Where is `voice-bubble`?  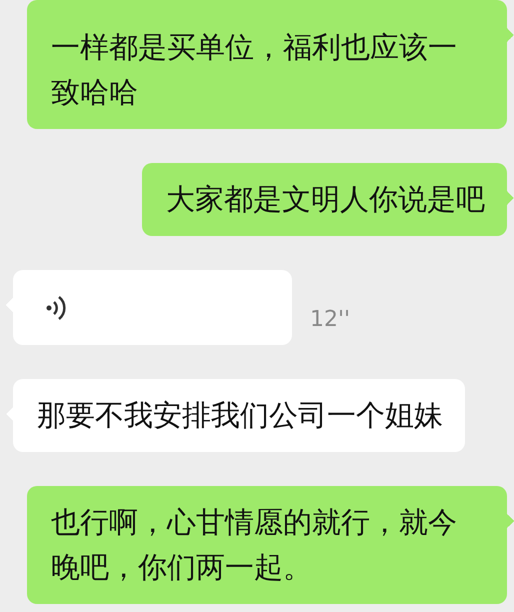
voice-bubble is located at coordinates (149, 307).